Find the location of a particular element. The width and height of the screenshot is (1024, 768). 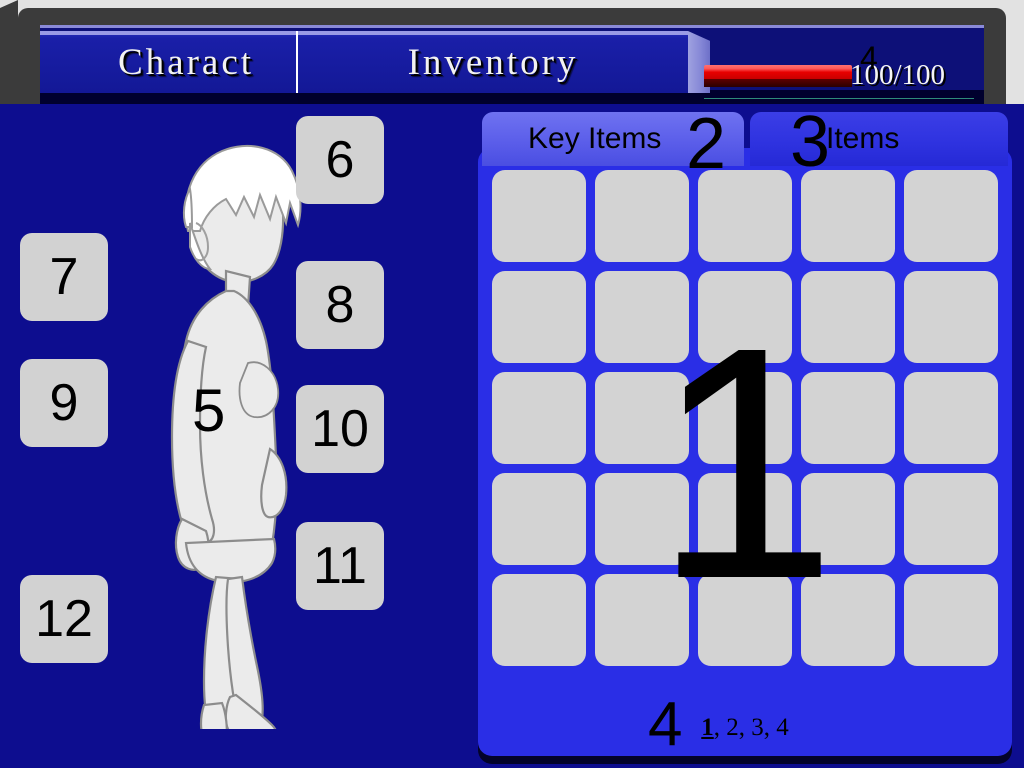

pagination-page-3: 3 is located at coordinates (757, 727).